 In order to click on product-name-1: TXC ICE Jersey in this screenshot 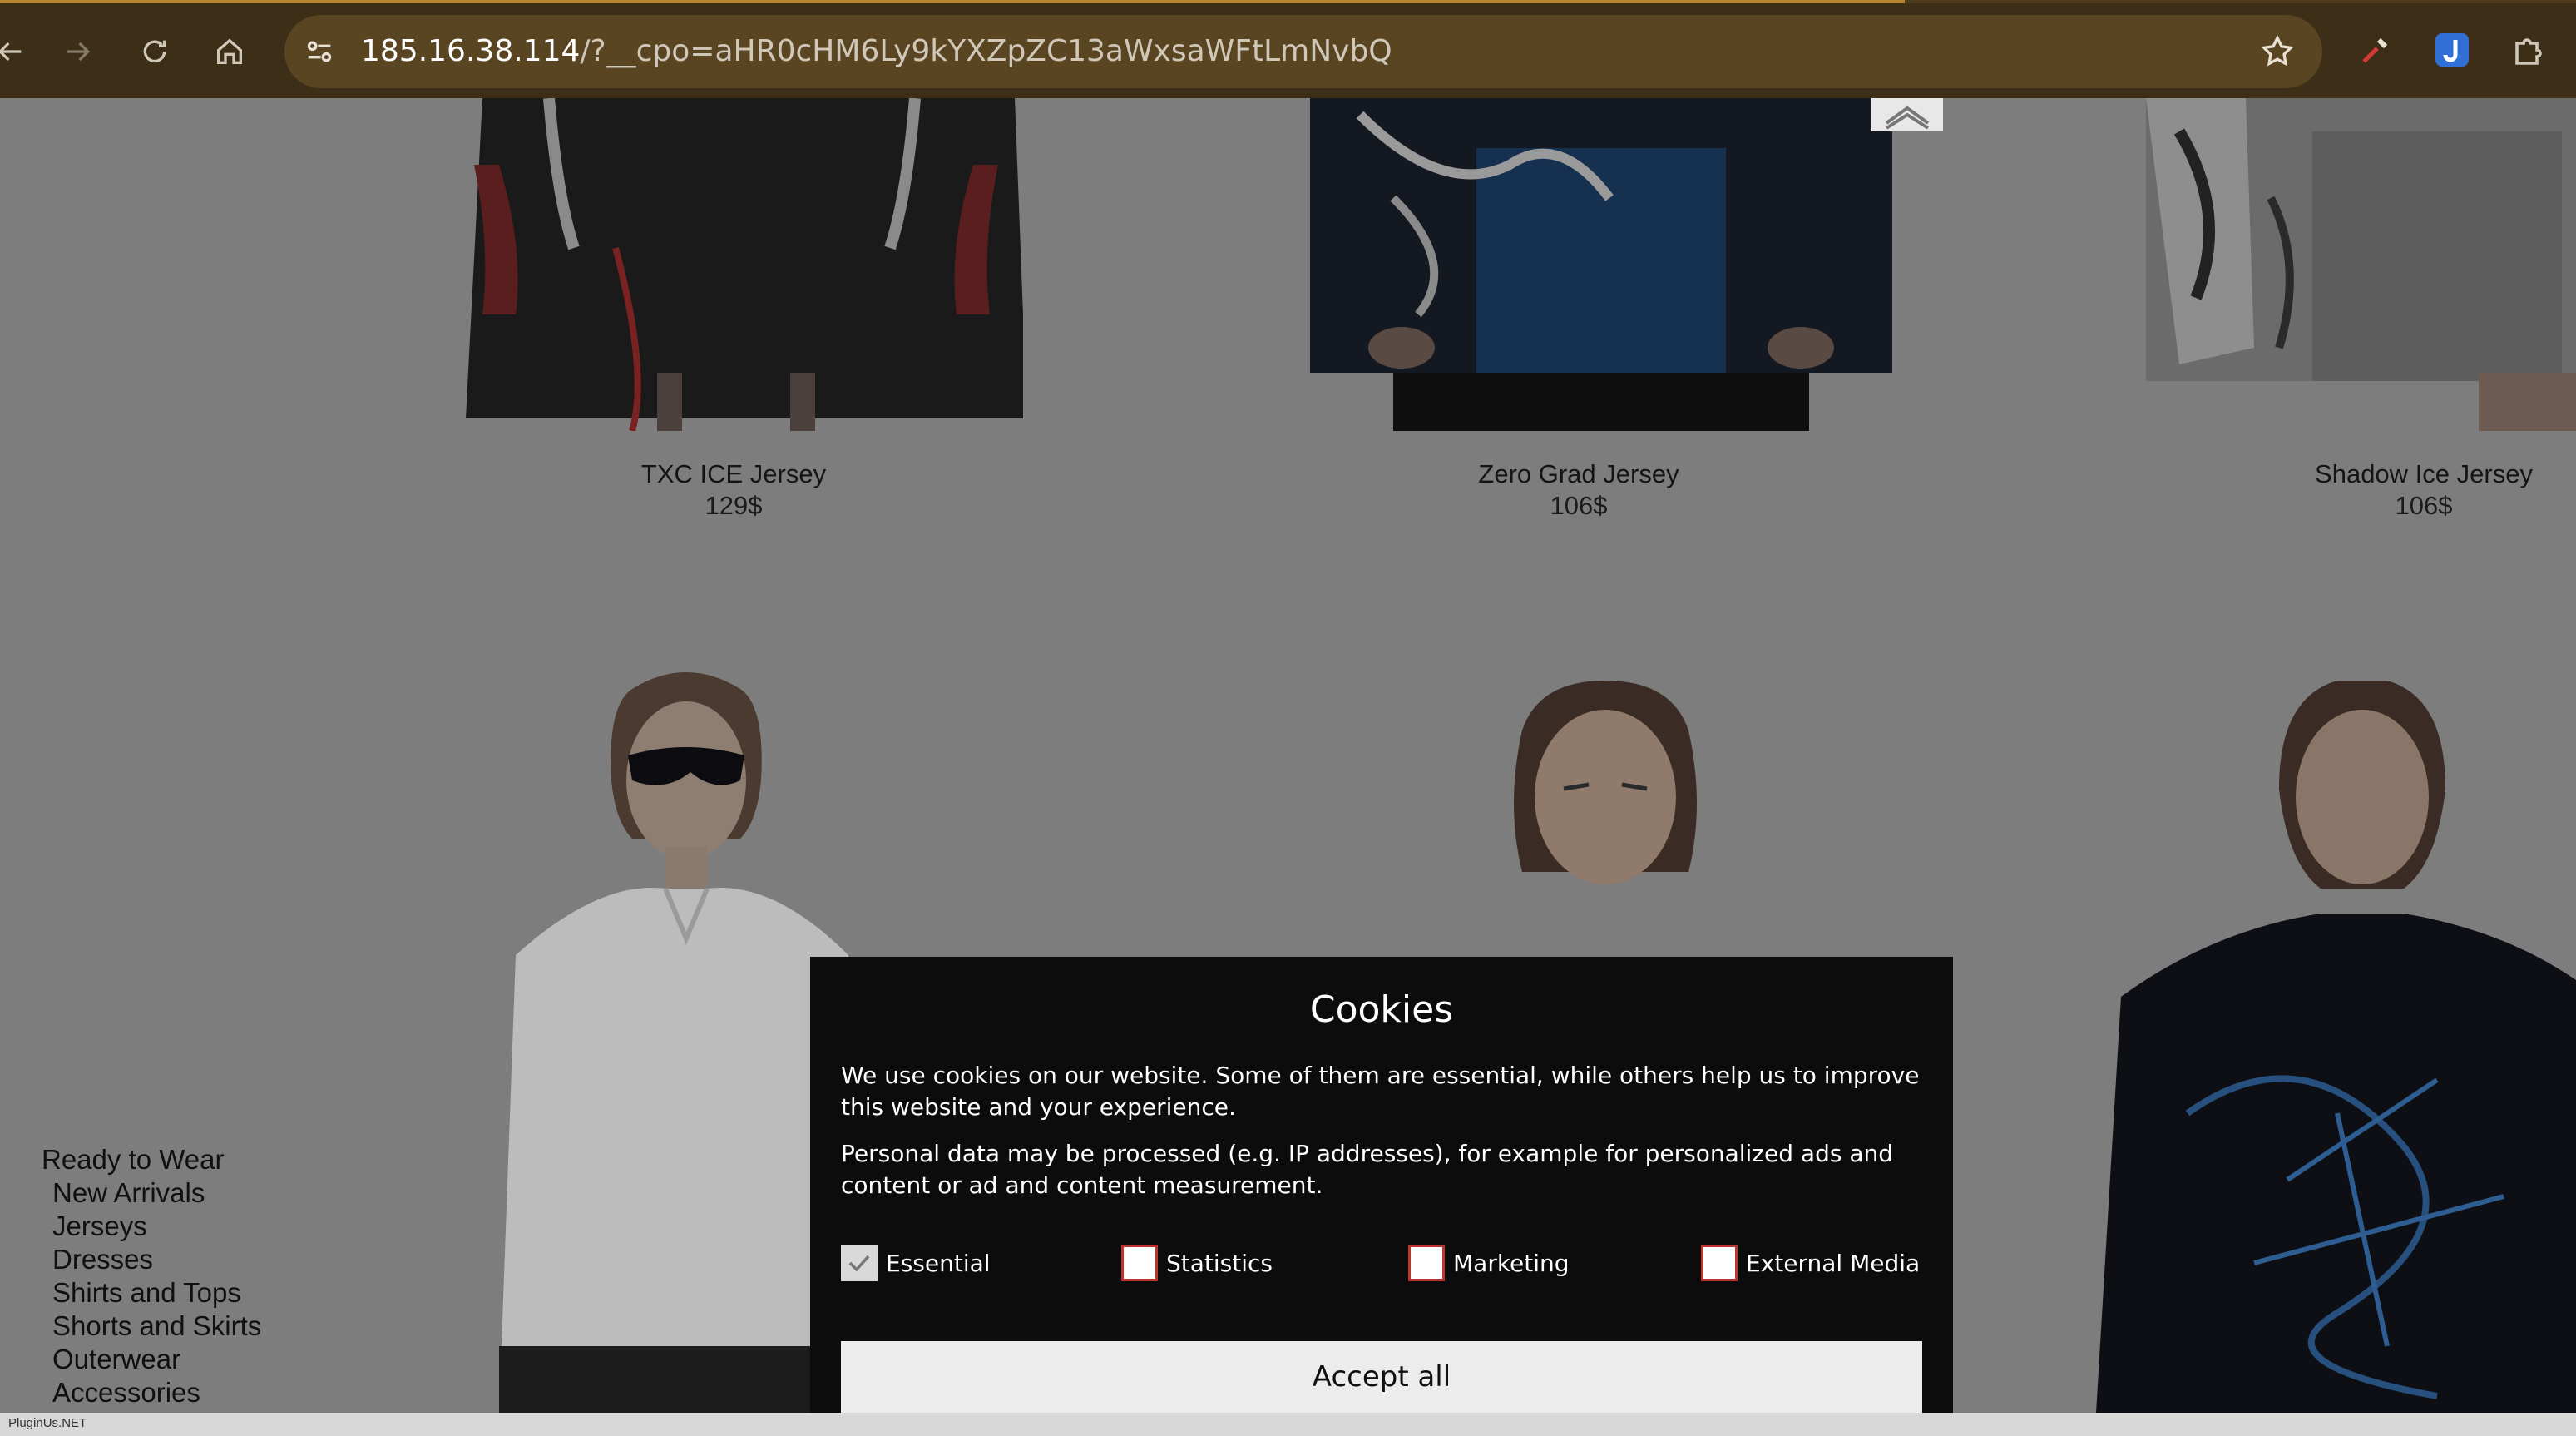, I will do `click(733, 474)`.